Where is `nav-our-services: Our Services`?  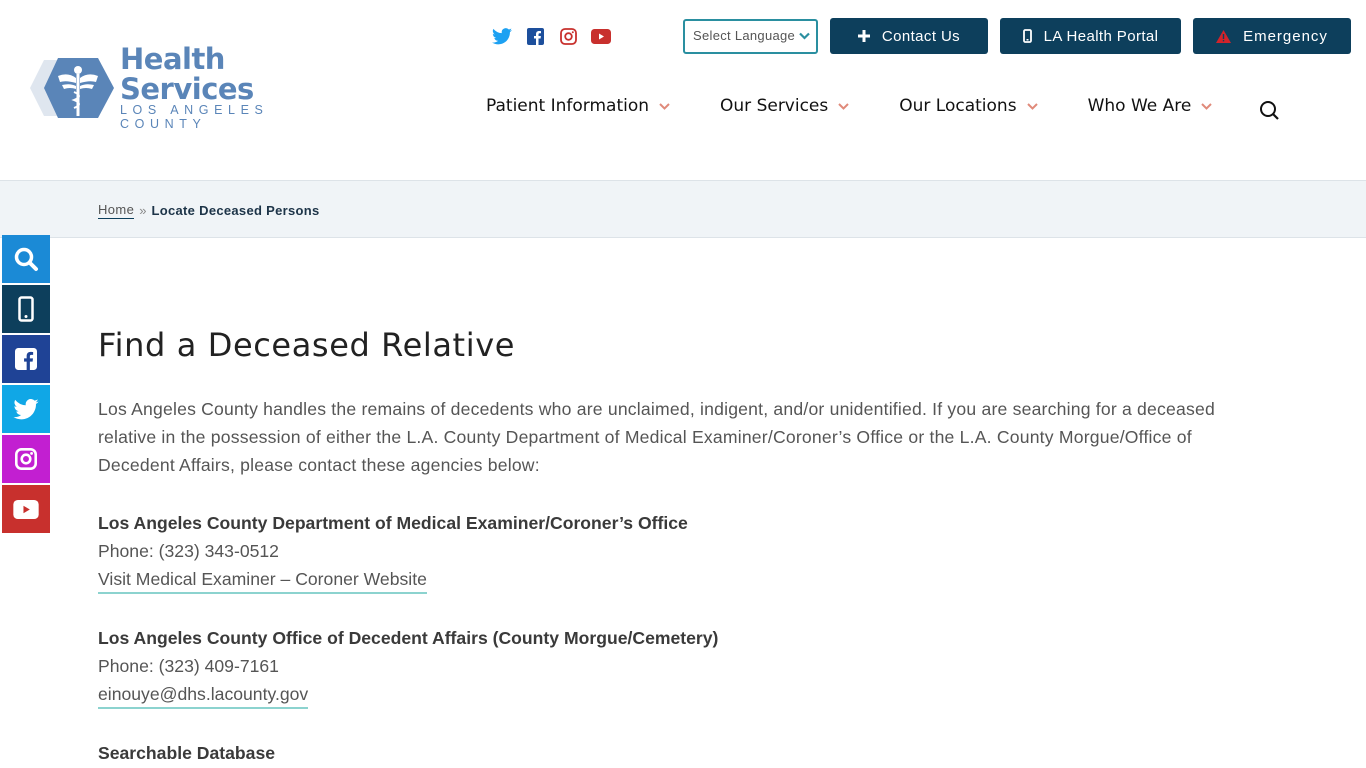
nav-our-services: Our Services is located at coordinates (784, 106).